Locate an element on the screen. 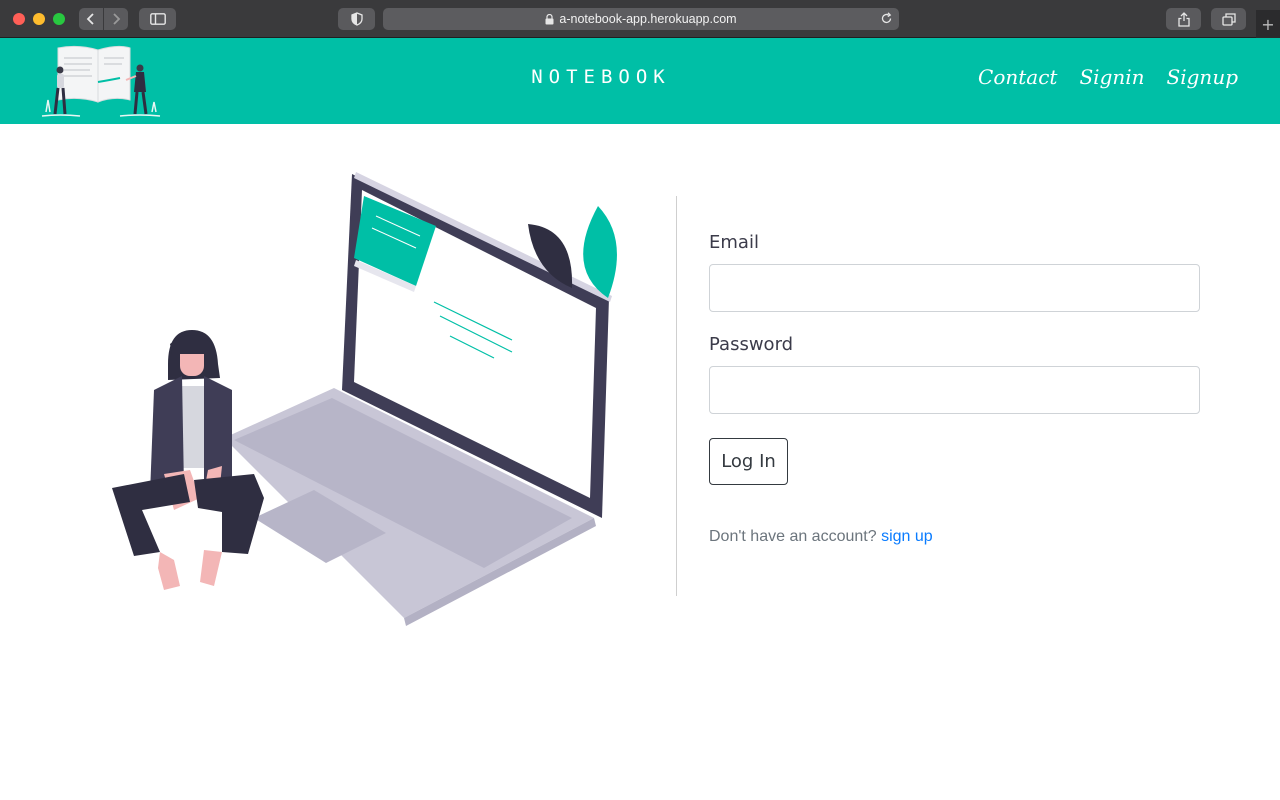  nav-signin-link: Signin is located at coordinates (1111, 77).